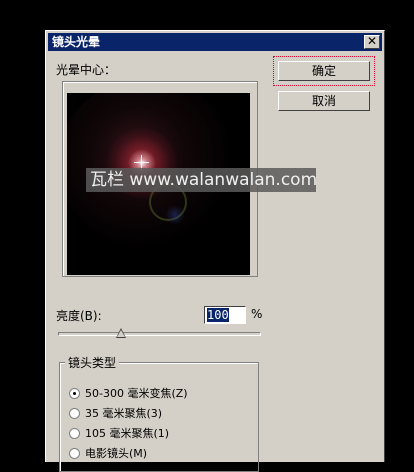 The height and width of the screenshot is (472, 414). Describe the element at coordinates (79, 316) in the screenshot. I see `brightness-label: 亮度(B):` at that location.